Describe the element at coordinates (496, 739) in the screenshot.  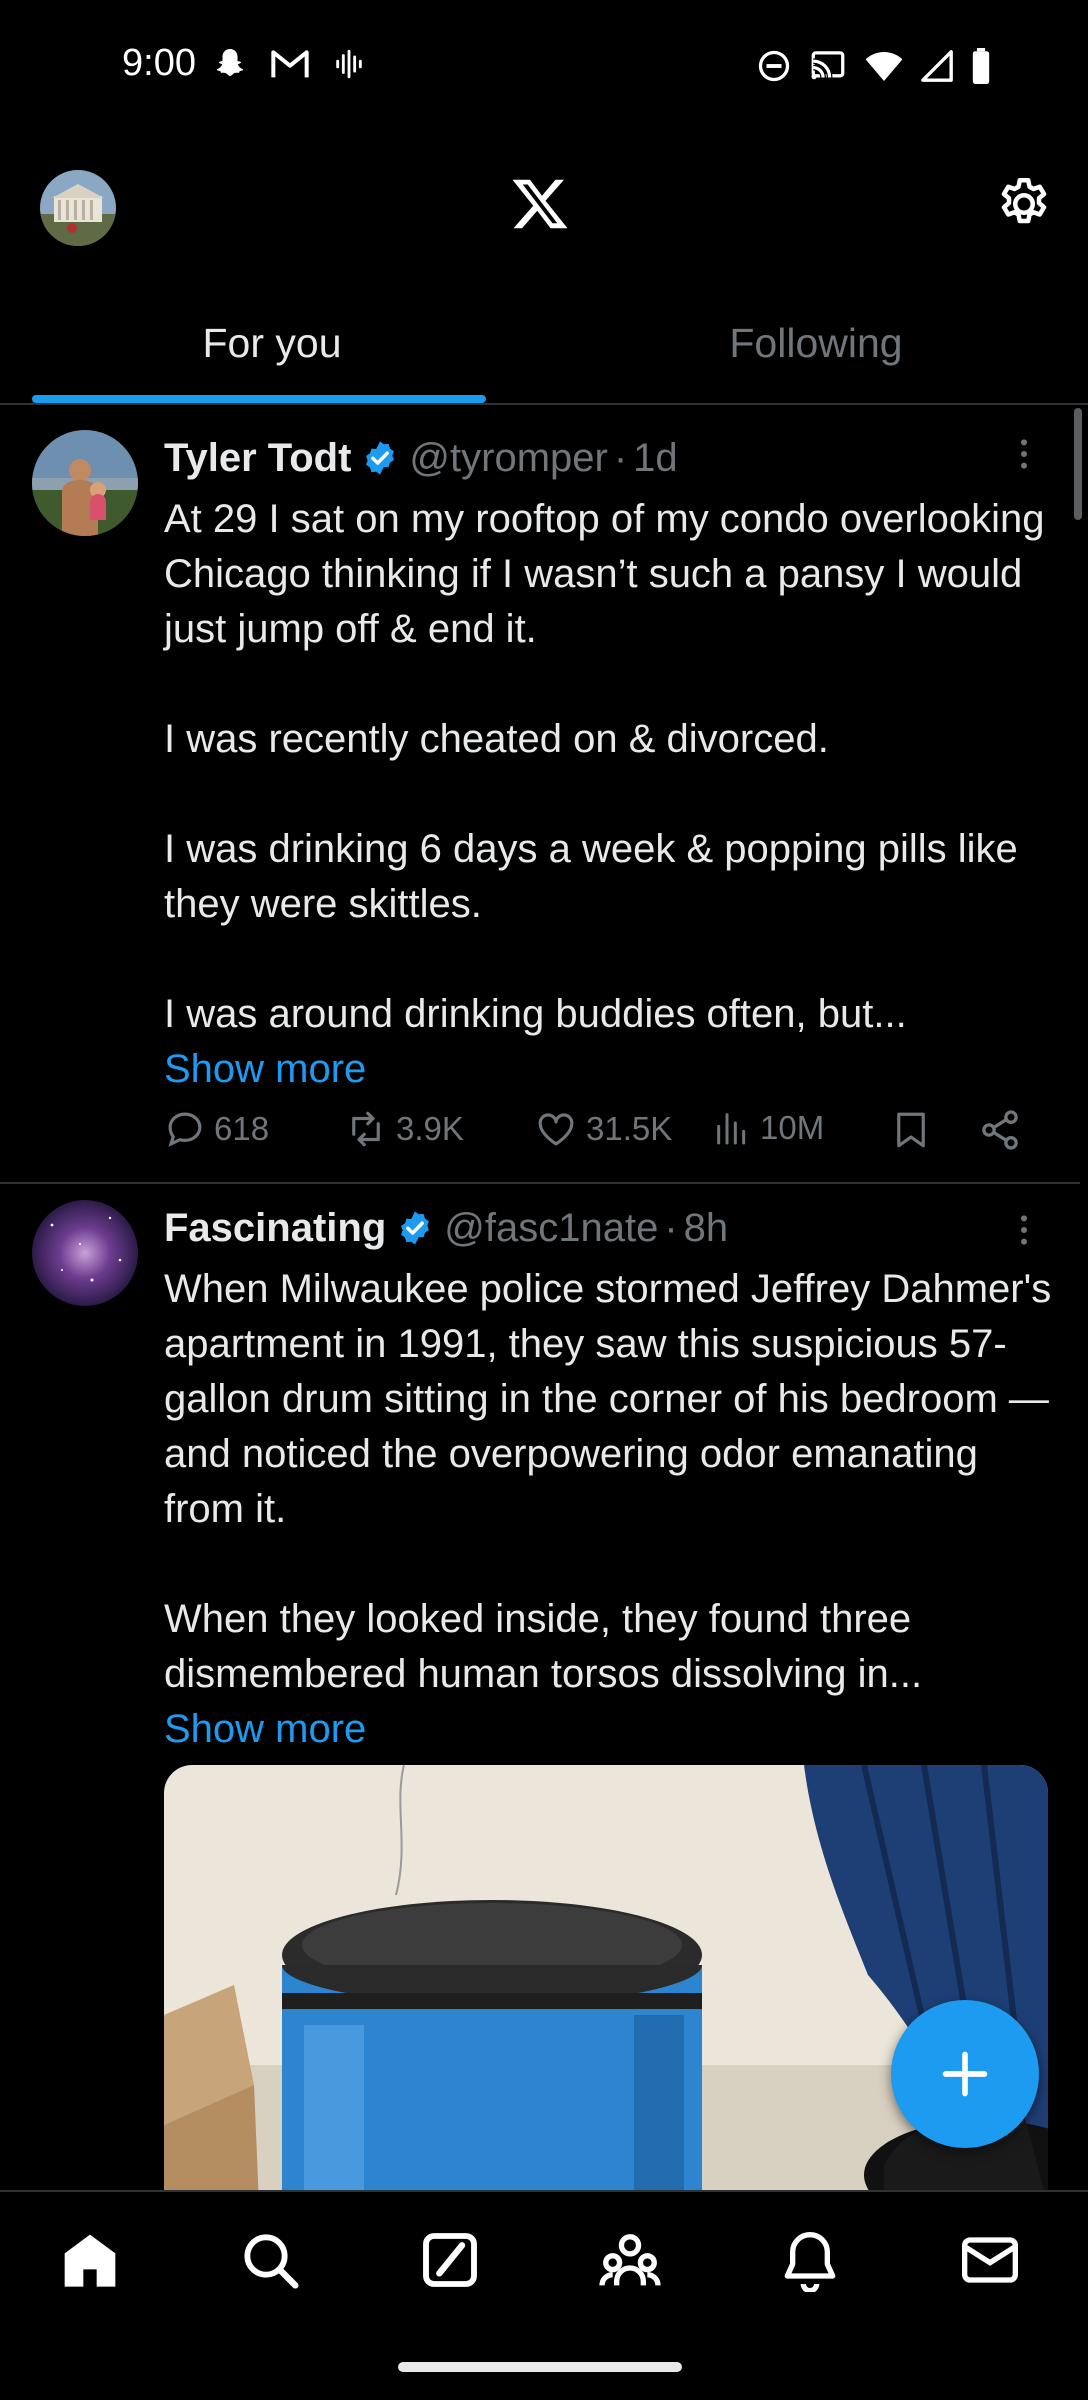
I see `tweet-paragraph: I was recently cheated on & divorced.` at that location.